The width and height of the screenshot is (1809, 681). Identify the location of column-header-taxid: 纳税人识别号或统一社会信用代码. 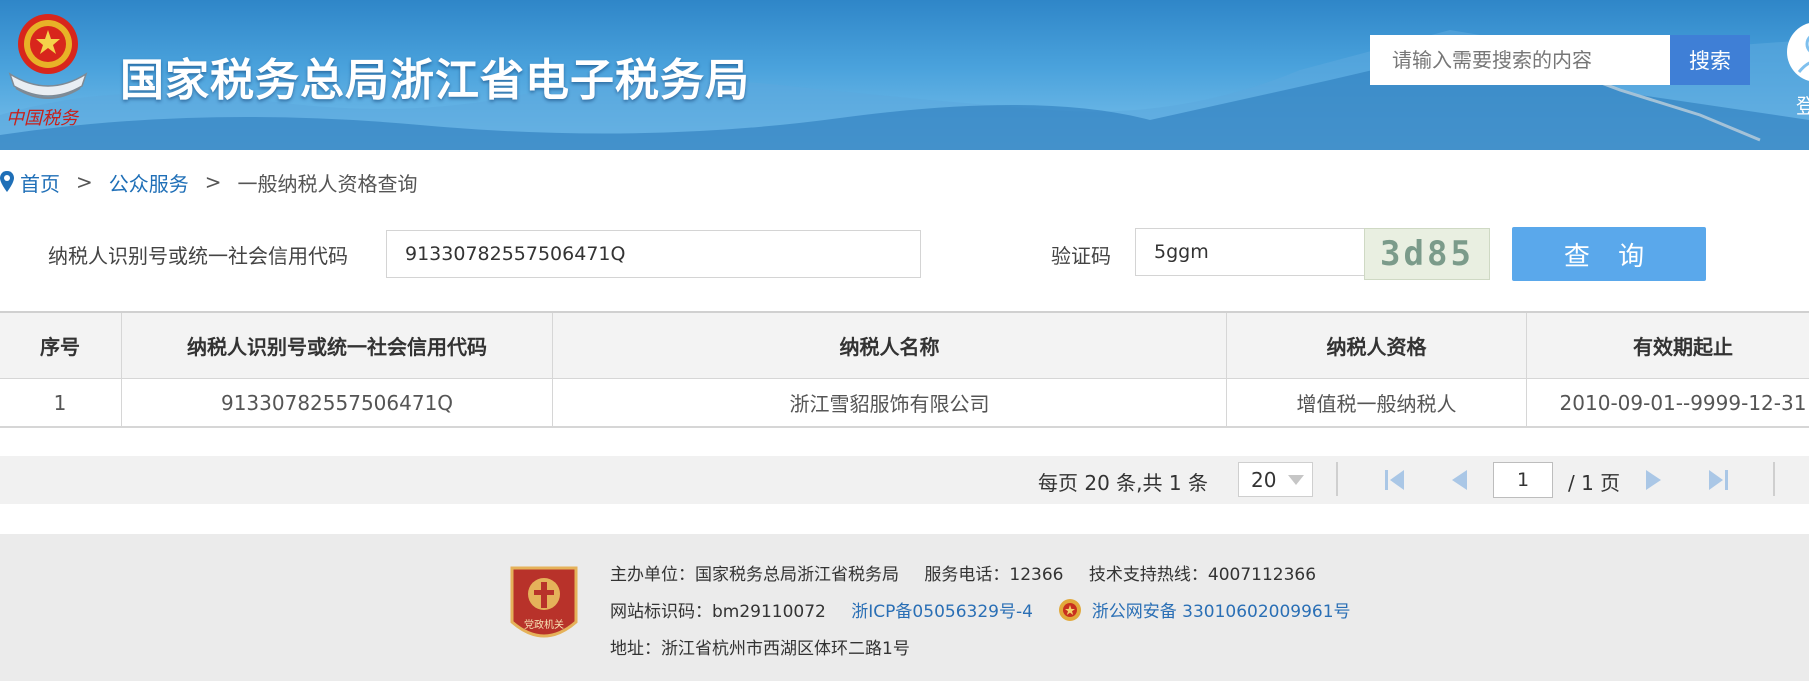
(337, 345).